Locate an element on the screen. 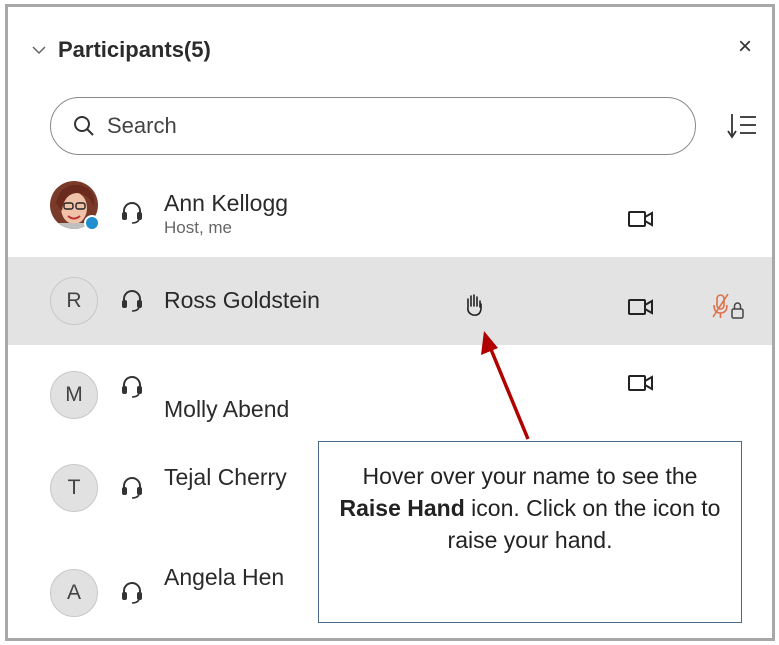 Image resolution: width=779 pixels, height=645 pixels. search-box is located at coordinates (373, 126).